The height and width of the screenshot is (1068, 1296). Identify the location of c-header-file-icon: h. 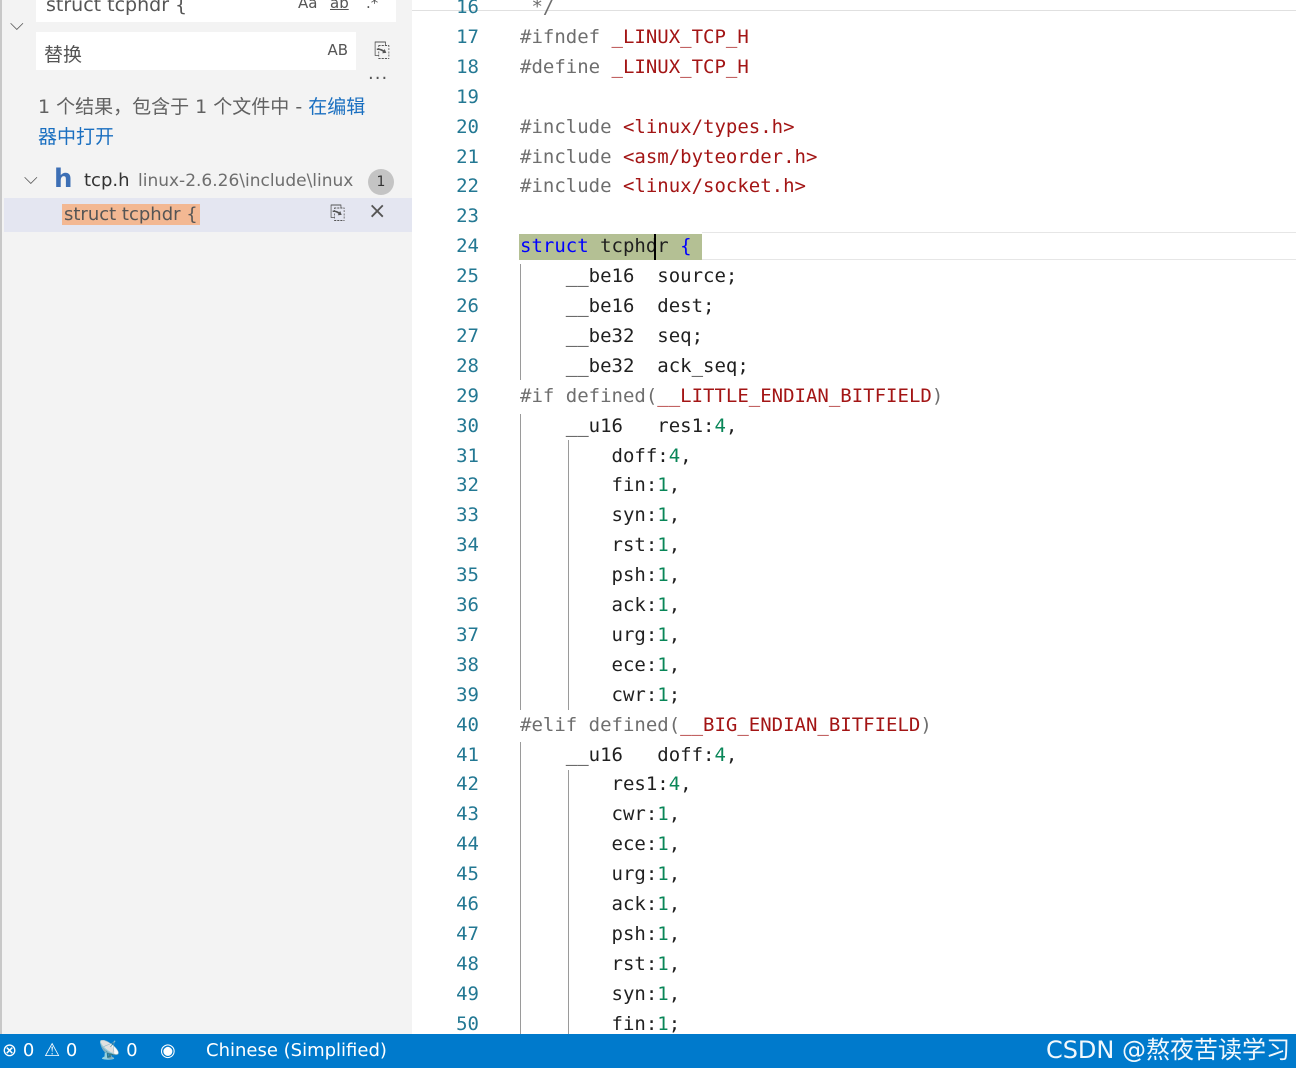
(63, 179).